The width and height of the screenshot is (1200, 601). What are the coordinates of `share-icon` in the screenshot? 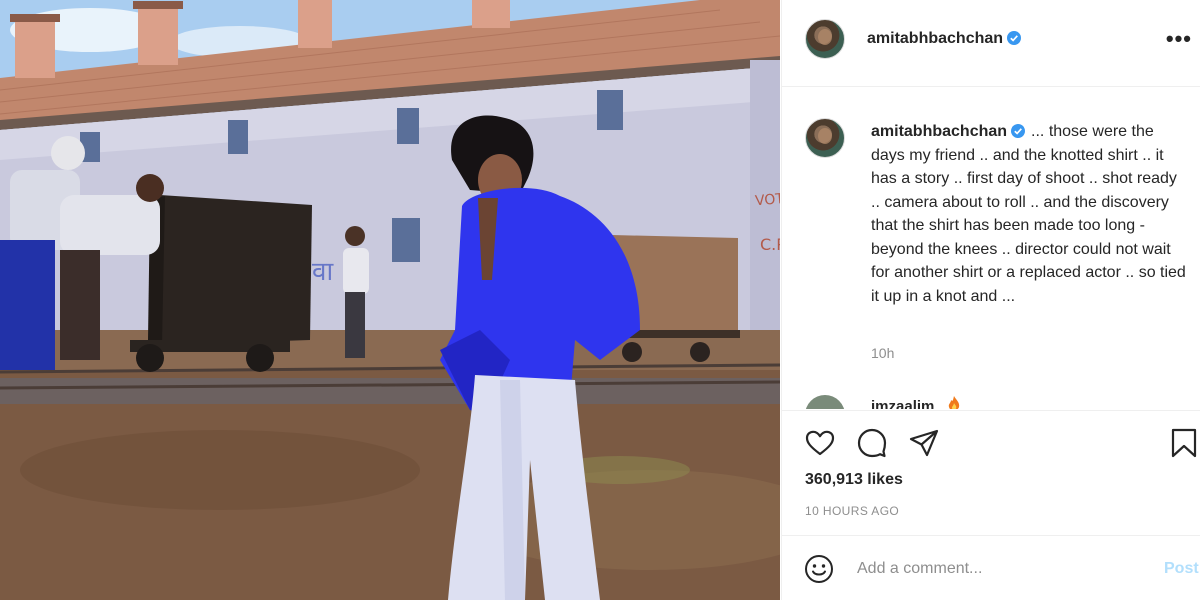 It's located at (924, 443).